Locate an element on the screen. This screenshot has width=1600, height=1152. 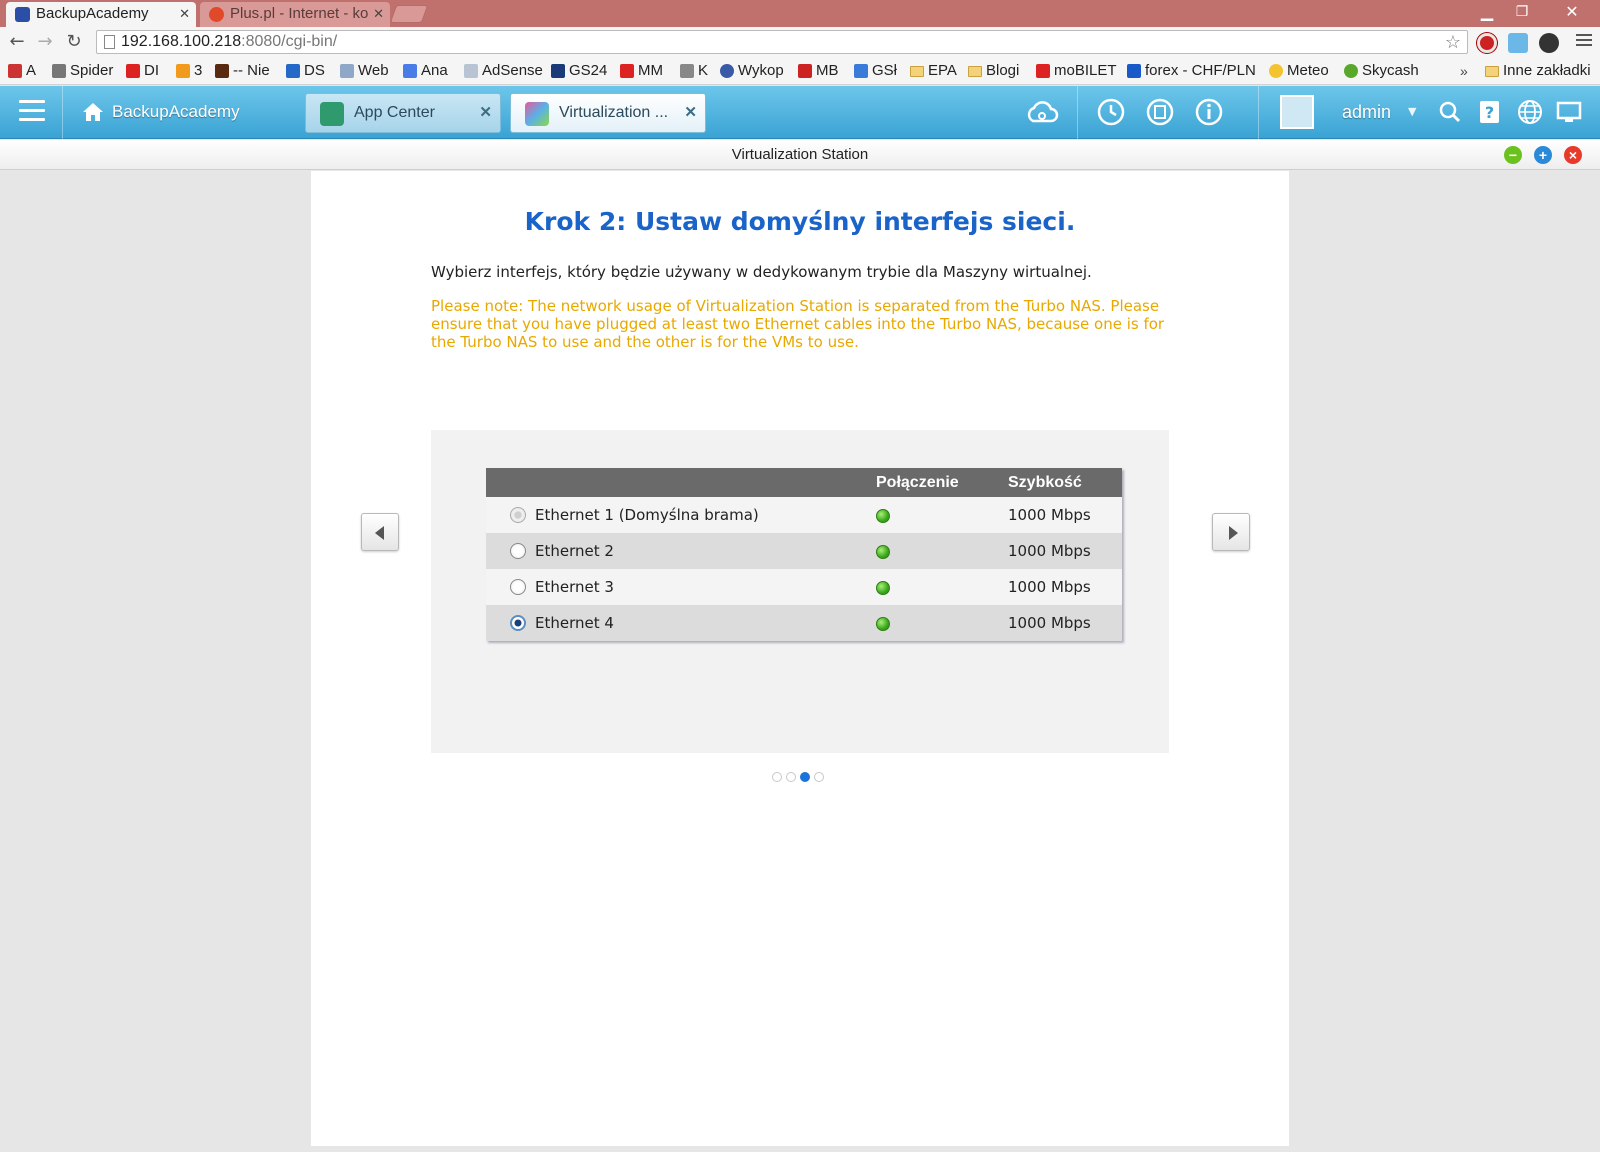
wizard-pager is located at coordinates (800, 776).